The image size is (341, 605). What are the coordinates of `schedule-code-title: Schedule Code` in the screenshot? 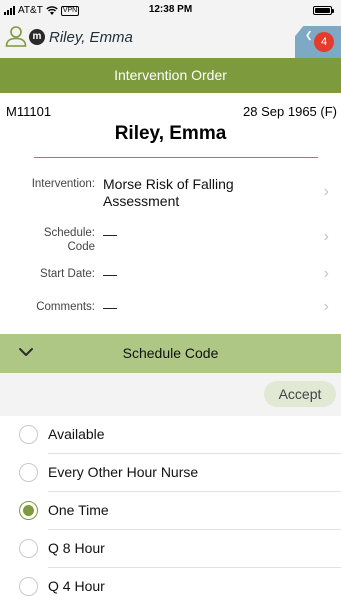 It's located at (170, 353).